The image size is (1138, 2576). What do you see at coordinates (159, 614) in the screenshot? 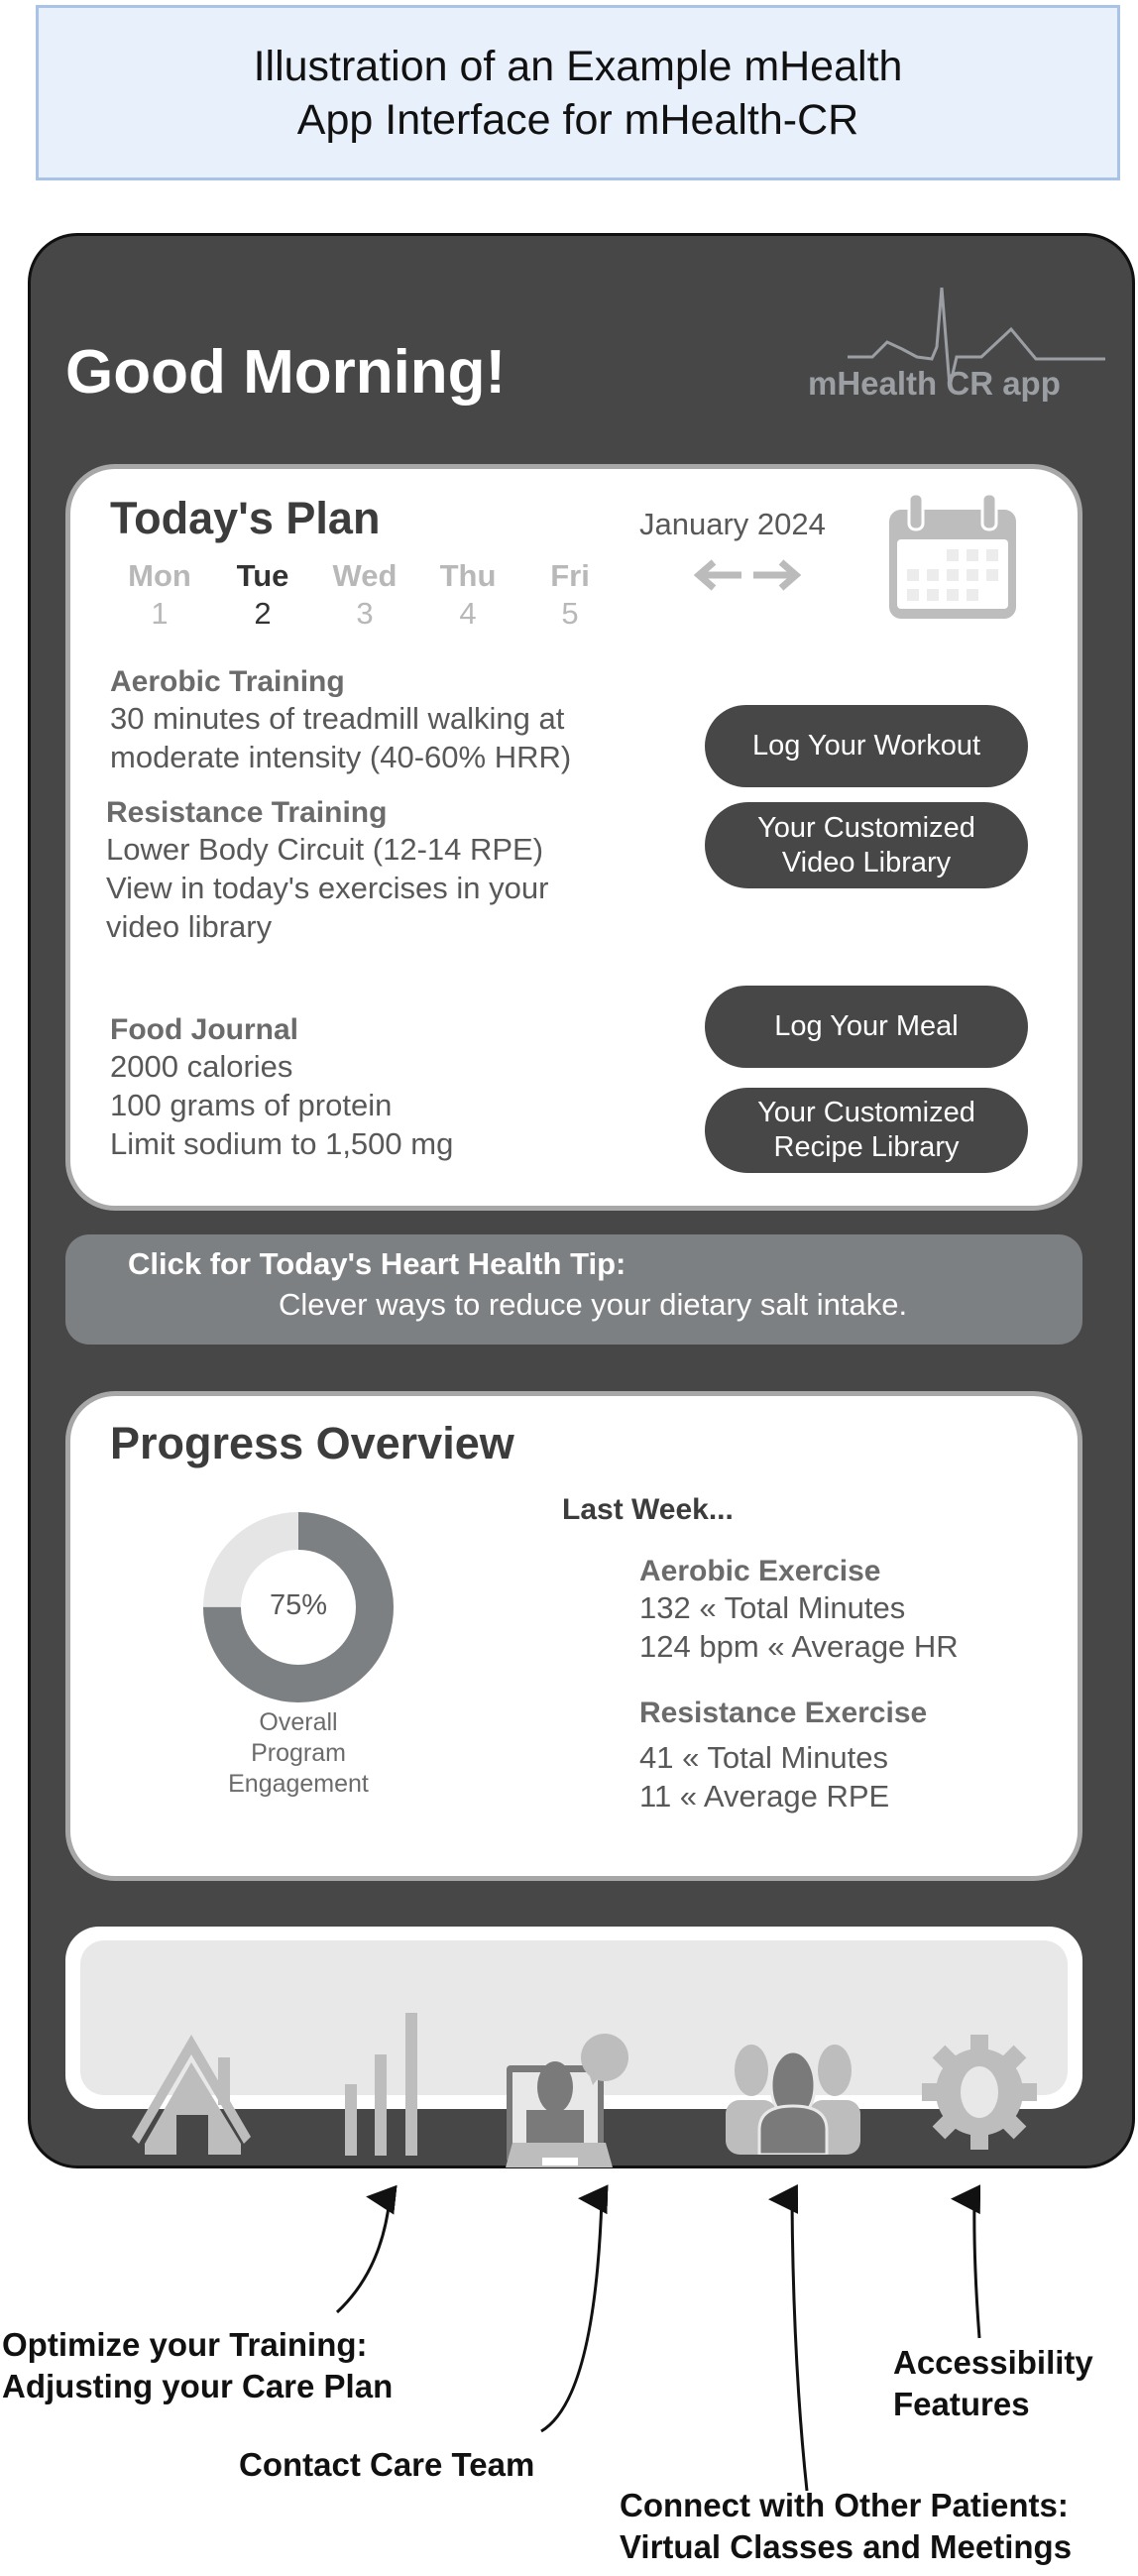
I see `day-num: 1` at bounding box center [159, 614].